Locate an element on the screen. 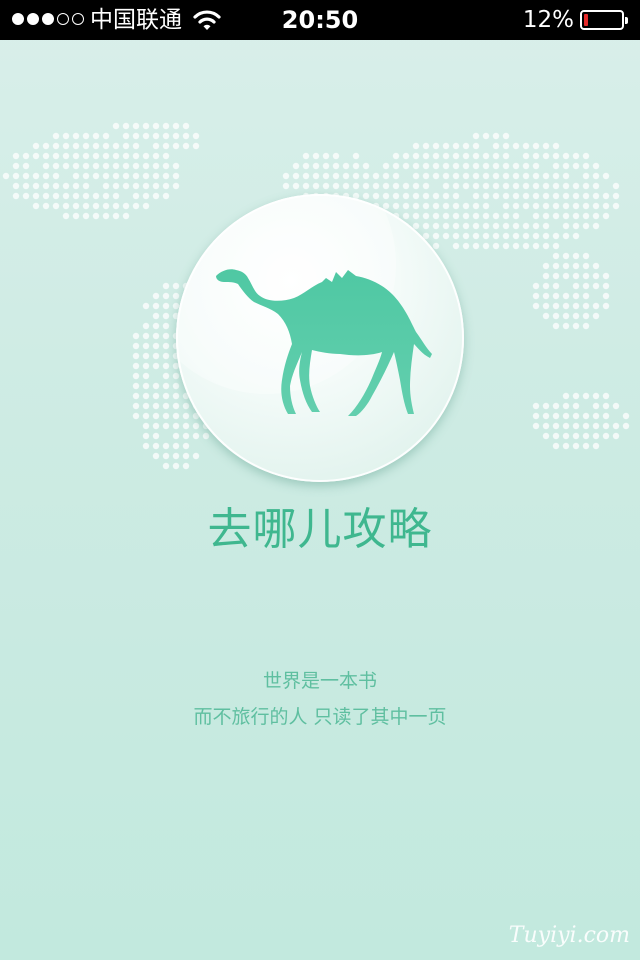 Image resolution: width=640 pixels, height=960 pixels. app-title: 去哪儿攻略 is located at coordinates (320, 529).